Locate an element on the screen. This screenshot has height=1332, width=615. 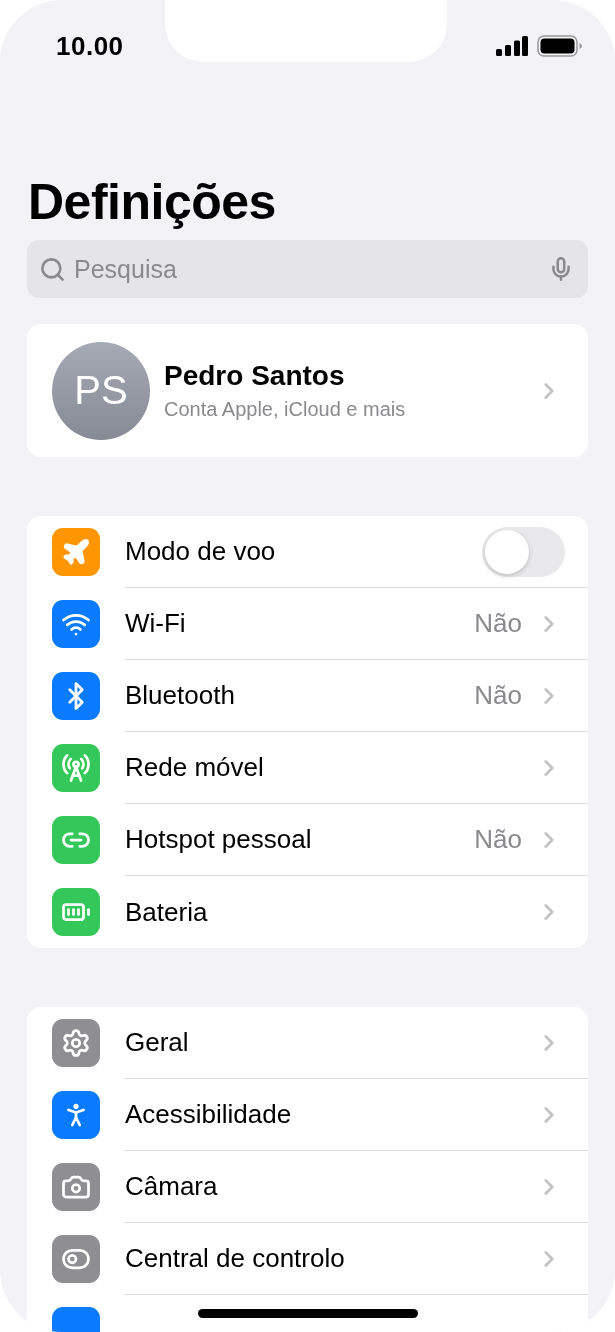
profile-subtitle: Conta Apple, iCloud e mais is located at coordinates (285, 409).